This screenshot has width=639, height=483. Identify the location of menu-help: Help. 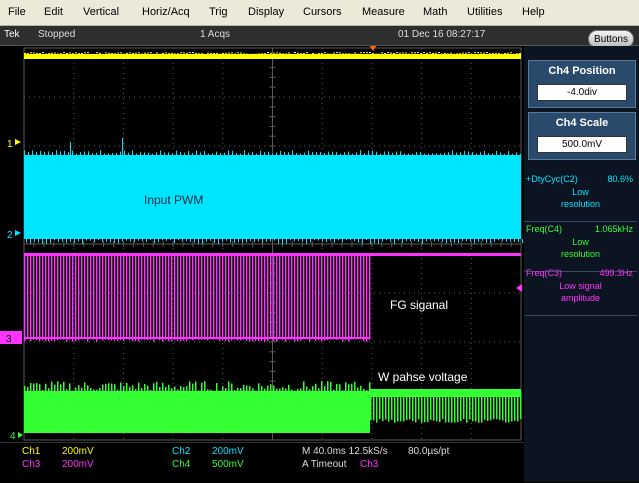
(533, 12).